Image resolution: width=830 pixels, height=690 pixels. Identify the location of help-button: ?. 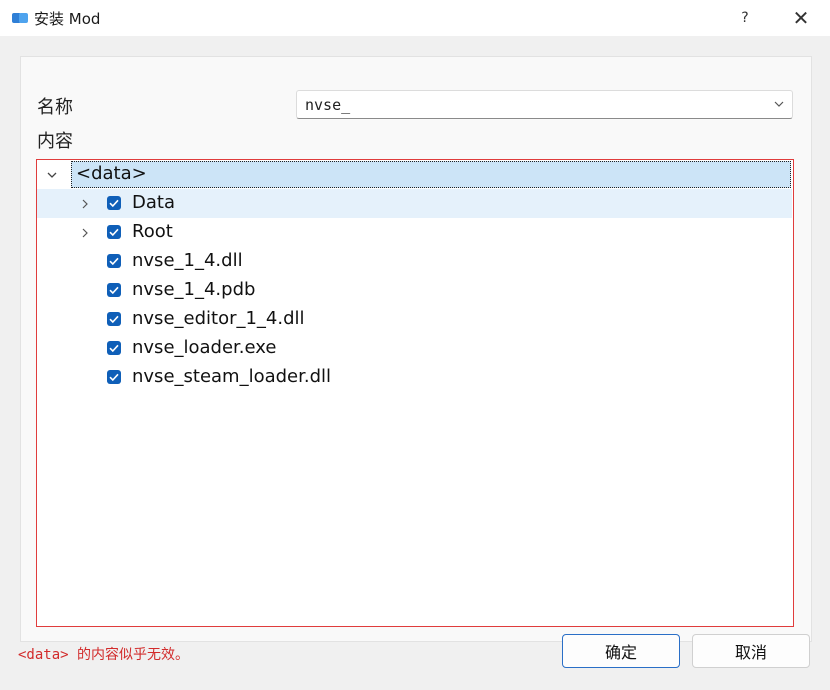
(745, 18).